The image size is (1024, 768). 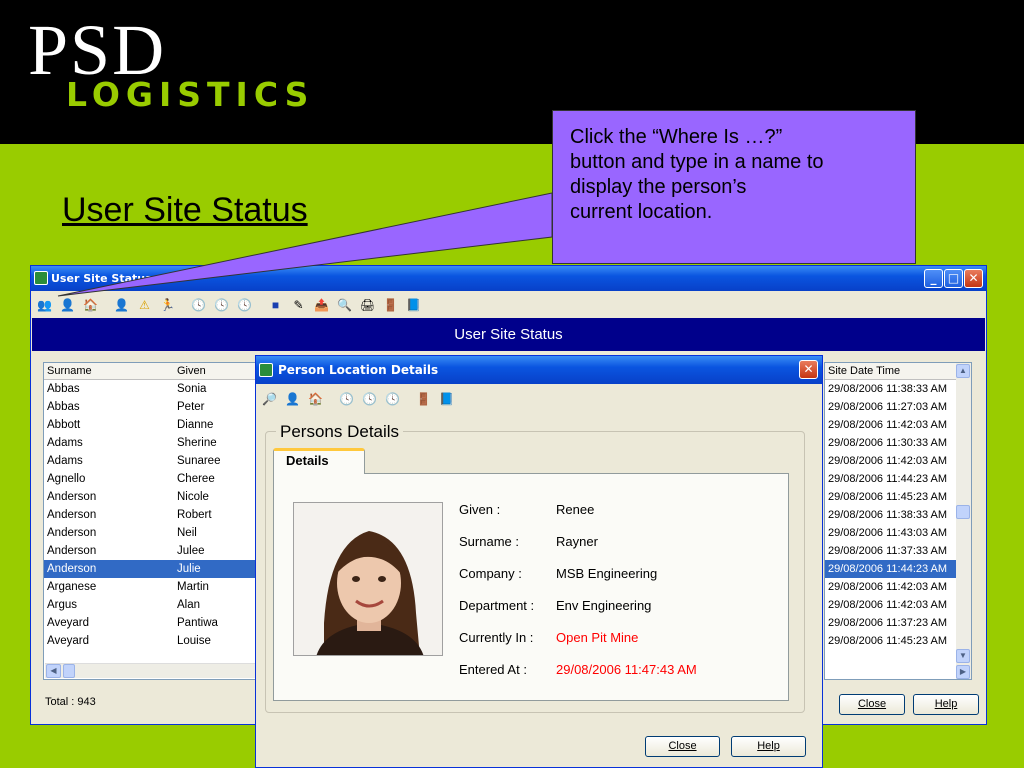 What do you see at coordinates (195, 425) in the screenshot?
I see `given-cell: Dianne` at bounding box center [195, 425].